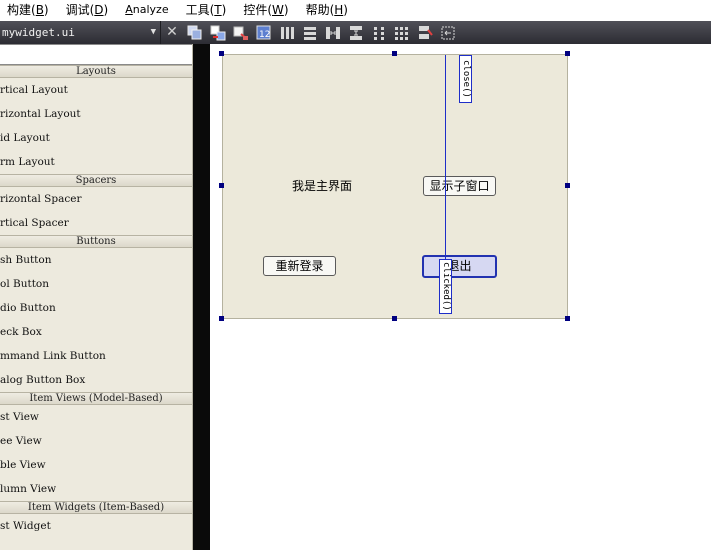 This screenshot has width=711, height=550. What do you see at coordinates (96, 260) in the screenshot?
I see `widget-box-item: sh Button` at bounding box center [96, 260].